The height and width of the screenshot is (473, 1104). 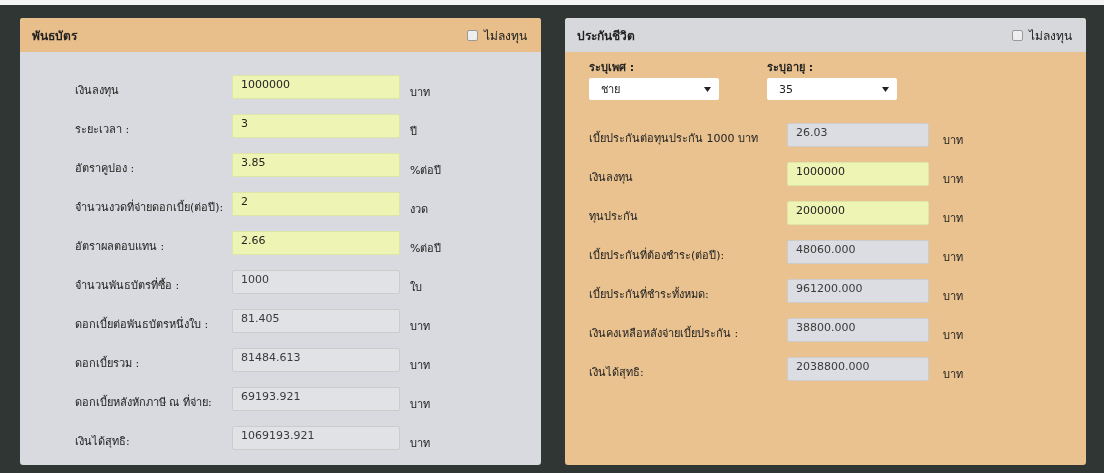 What do you see at coordinates (316, 438) in the screenshot?
I see `input-field: 1069193.921` at bounding box center [316, 438].